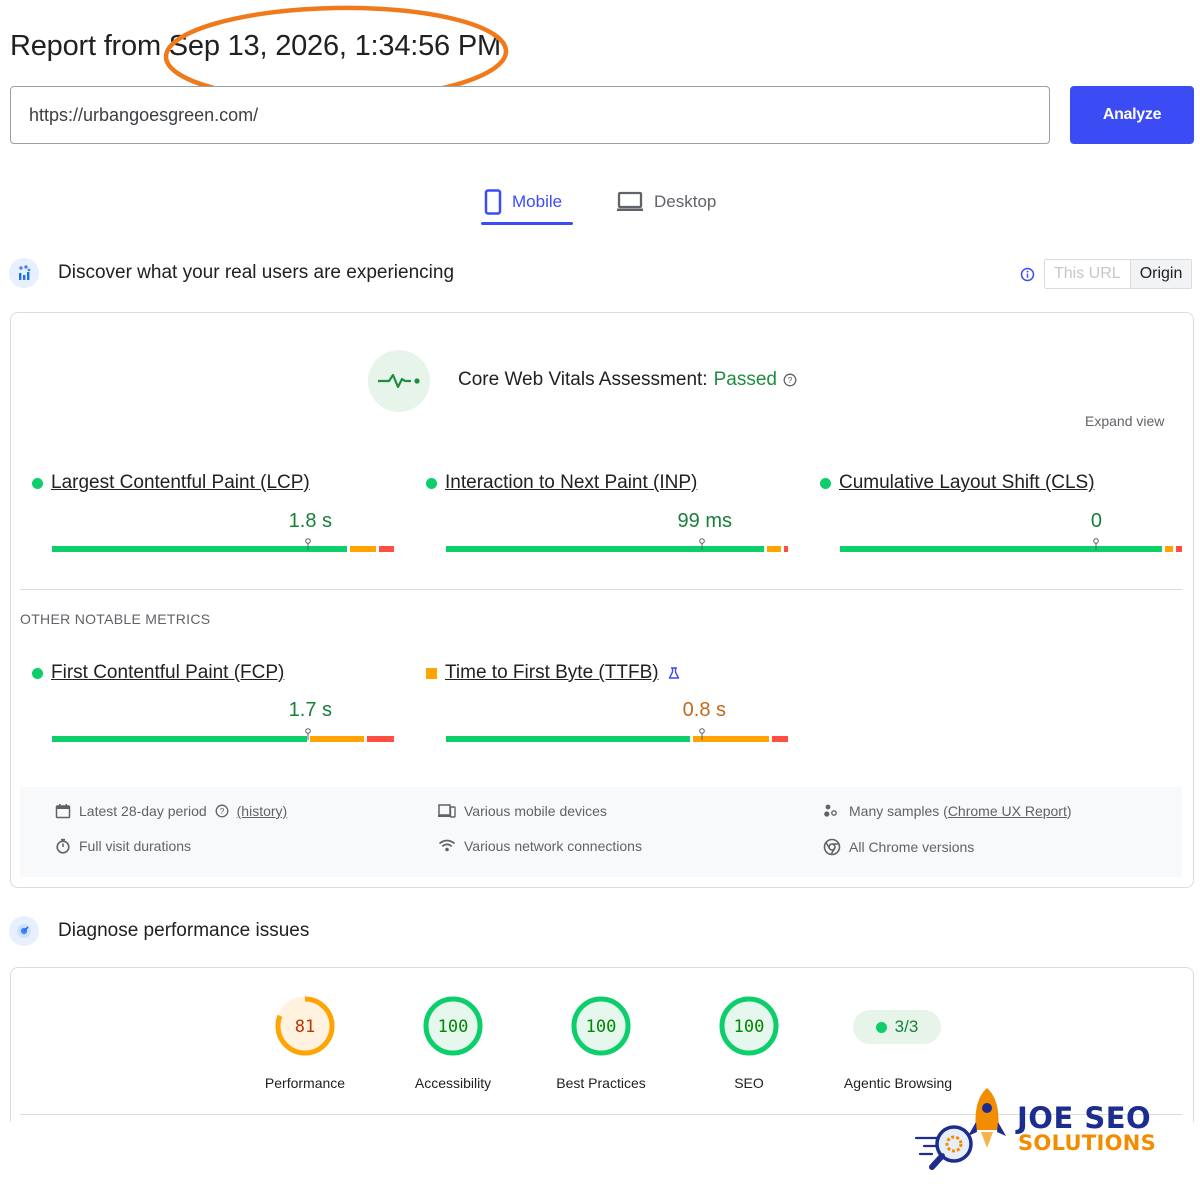  I want to click on metric-ttfb-value: 0.8 s, so click(704, 710).